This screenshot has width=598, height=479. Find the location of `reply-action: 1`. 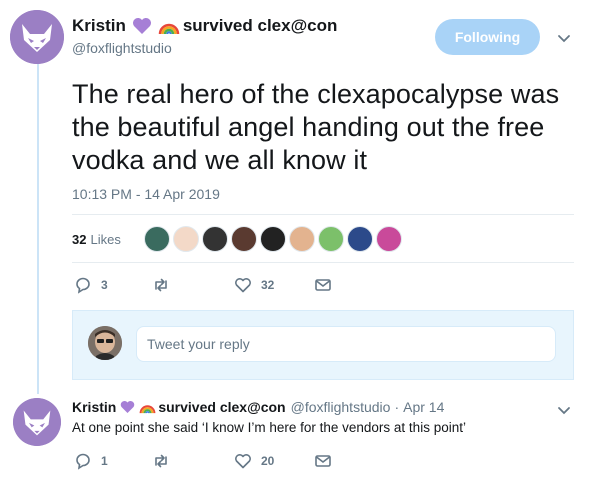

reply-action: 1 is located at coordinates (91, 461).